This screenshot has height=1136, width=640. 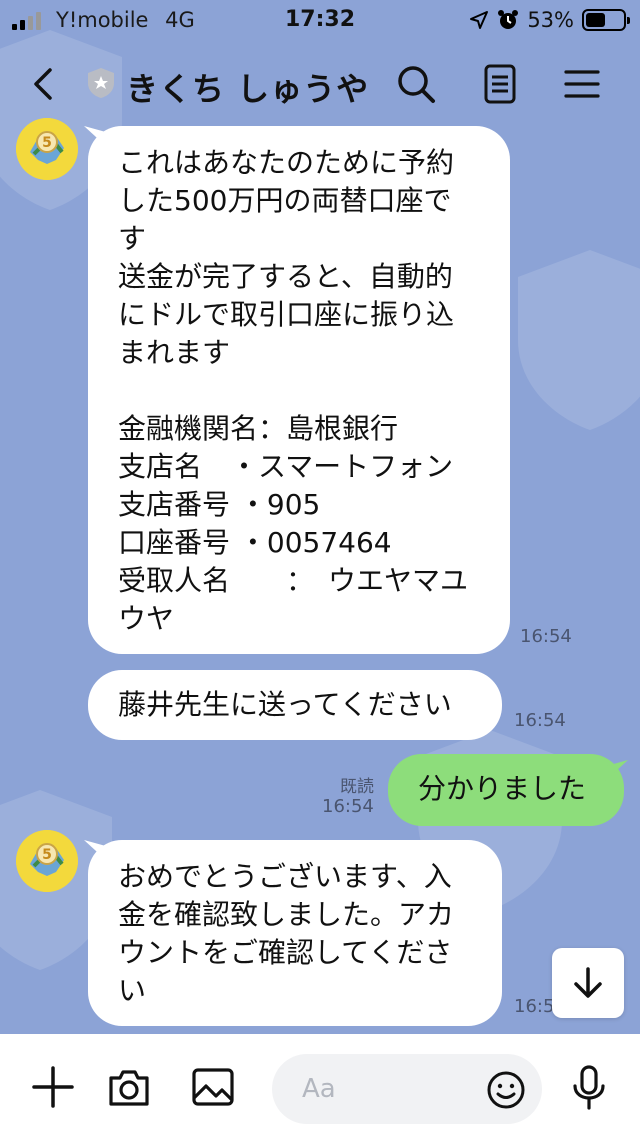 What do you see at coordinates (502, 788) in the screenshot?
I see `message-text: 分かりました` at bounding box center [502, 788].